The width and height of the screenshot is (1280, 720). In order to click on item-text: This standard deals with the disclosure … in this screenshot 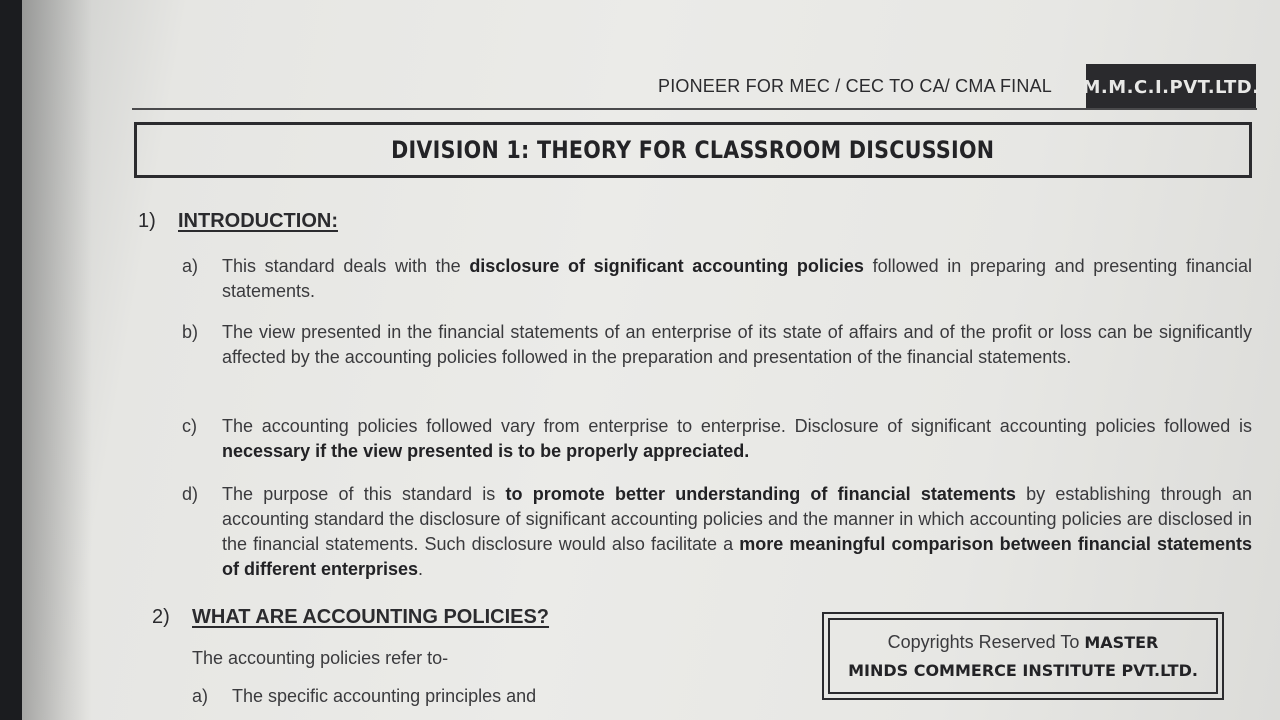, I will do `click(737, 278)`.